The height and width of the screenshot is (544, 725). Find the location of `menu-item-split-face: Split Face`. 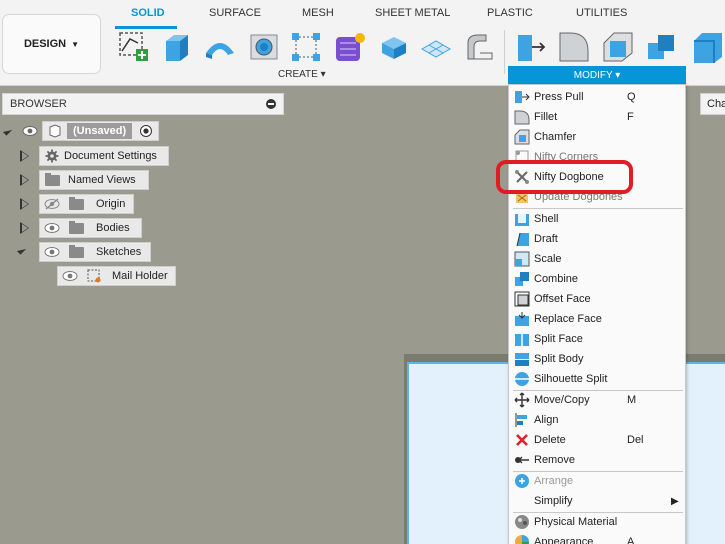

menu-item-split-face: Split Face is located at coordinates (597, 339).